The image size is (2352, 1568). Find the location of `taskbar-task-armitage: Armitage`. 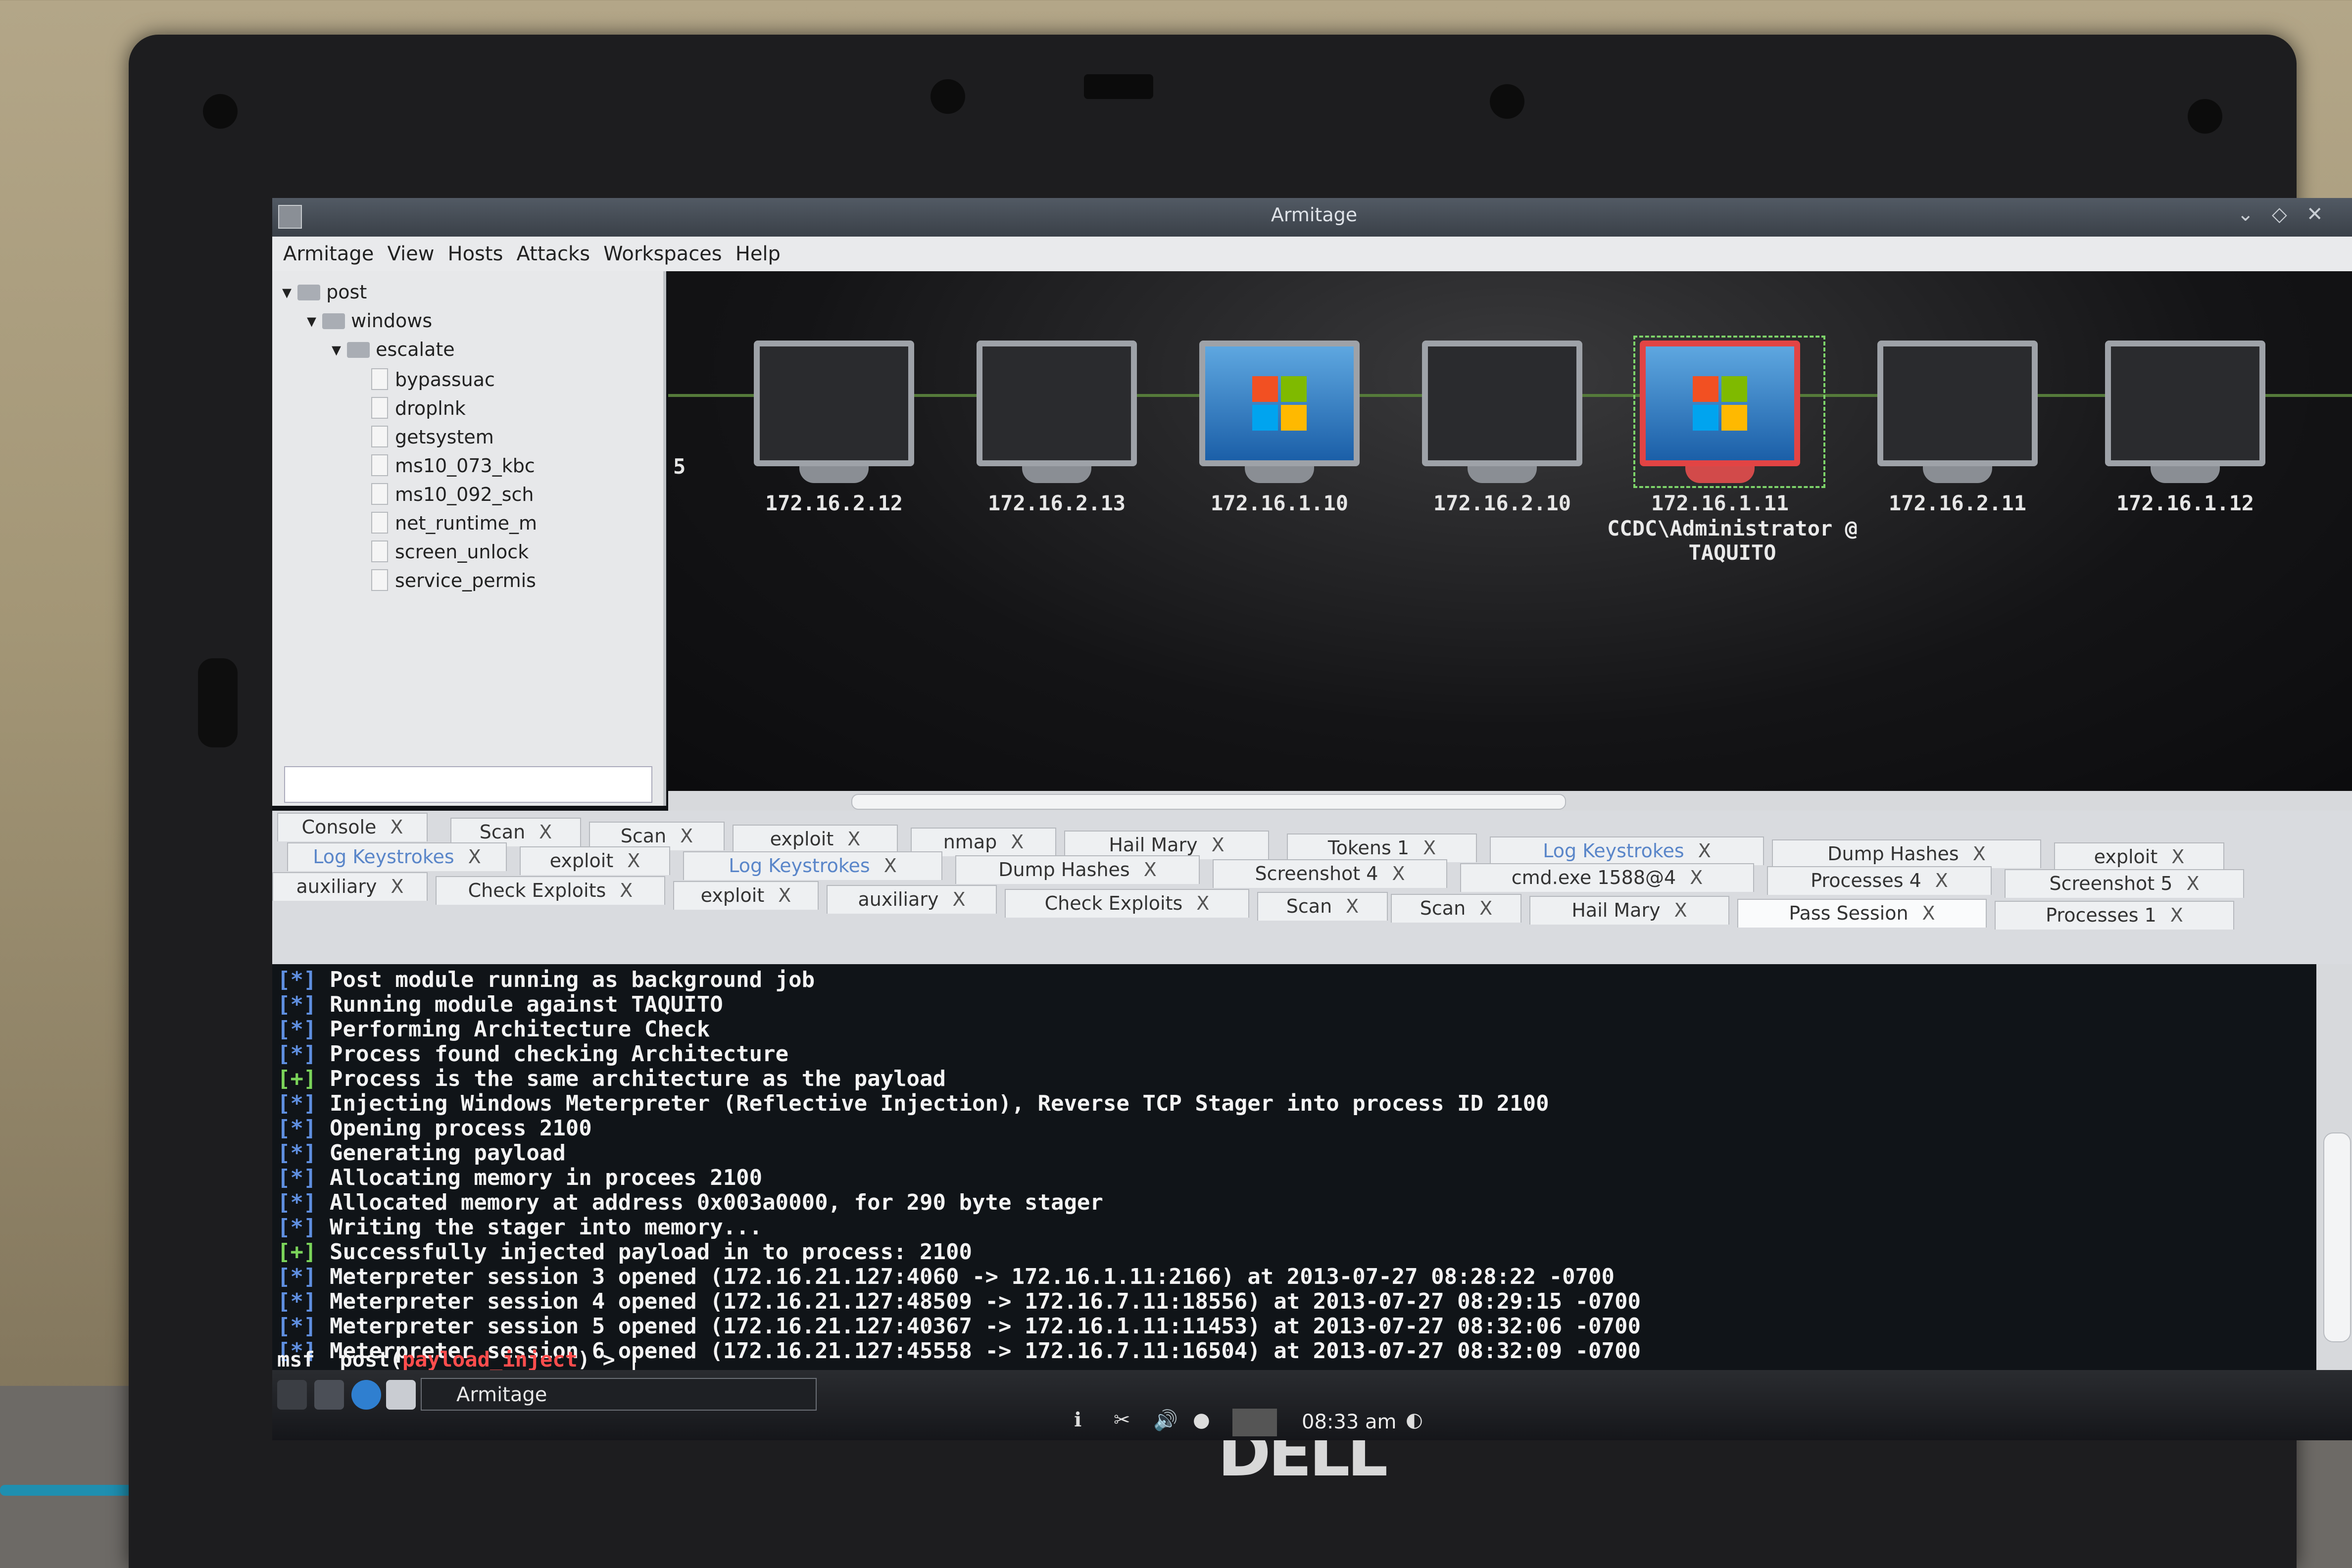

taskbar-task-armitage: Armitage is located at coordinates (619, 1394).